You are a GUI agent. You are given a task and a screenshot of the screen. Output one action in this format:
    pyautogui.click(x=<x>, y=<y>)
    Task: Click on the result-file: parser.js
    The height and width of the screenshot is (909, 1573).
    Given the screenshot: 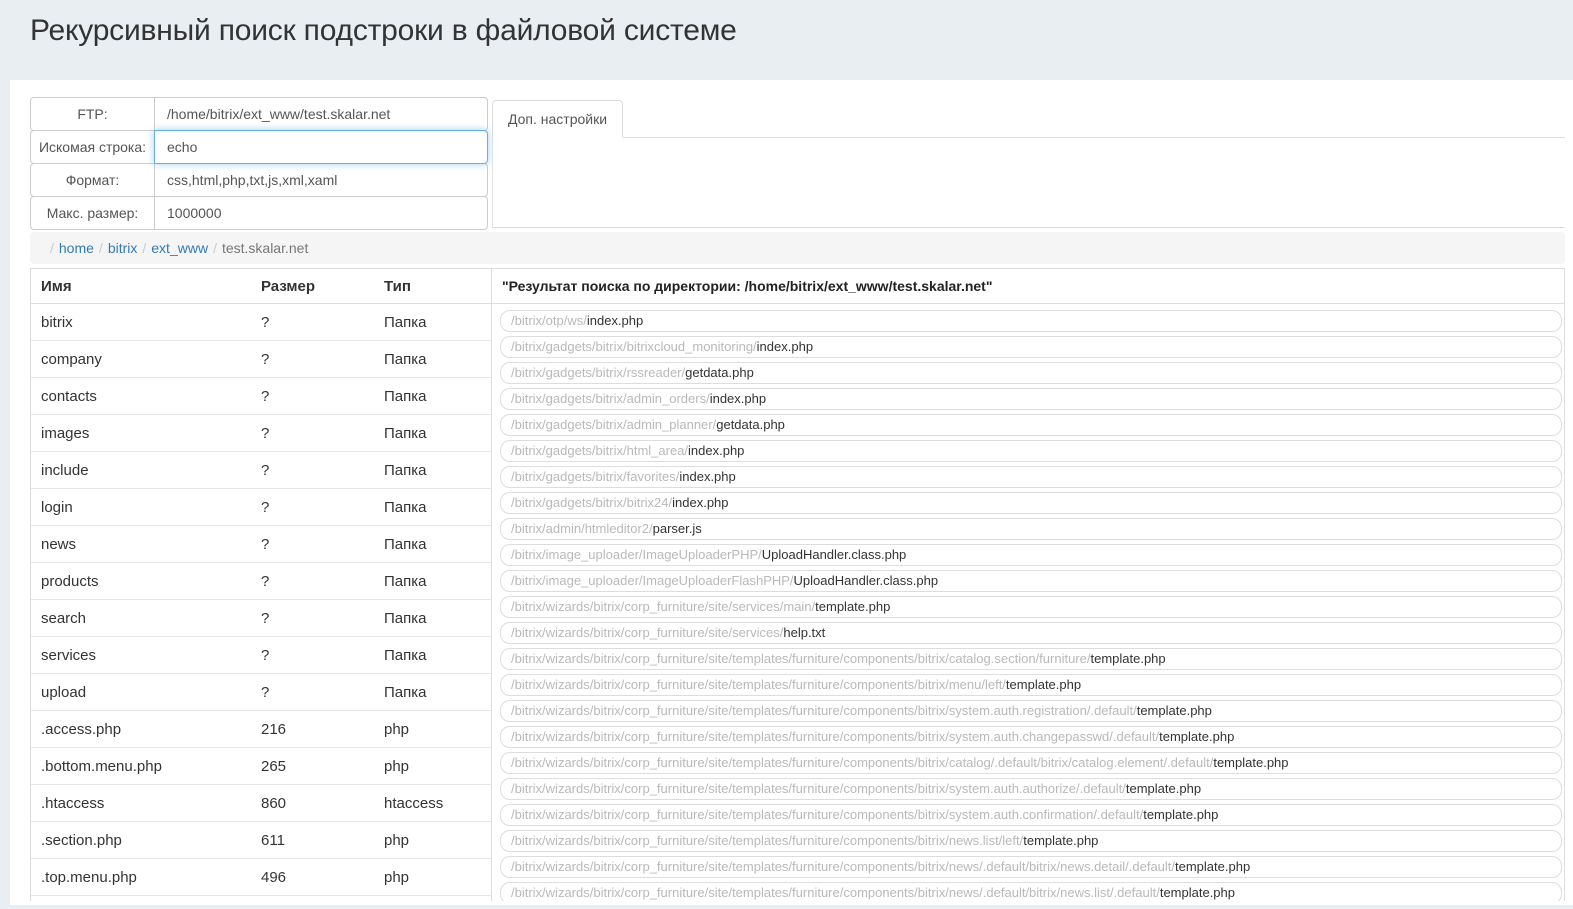 What is the action you would take?
    pyautogui.click(x=677, y=528)
    